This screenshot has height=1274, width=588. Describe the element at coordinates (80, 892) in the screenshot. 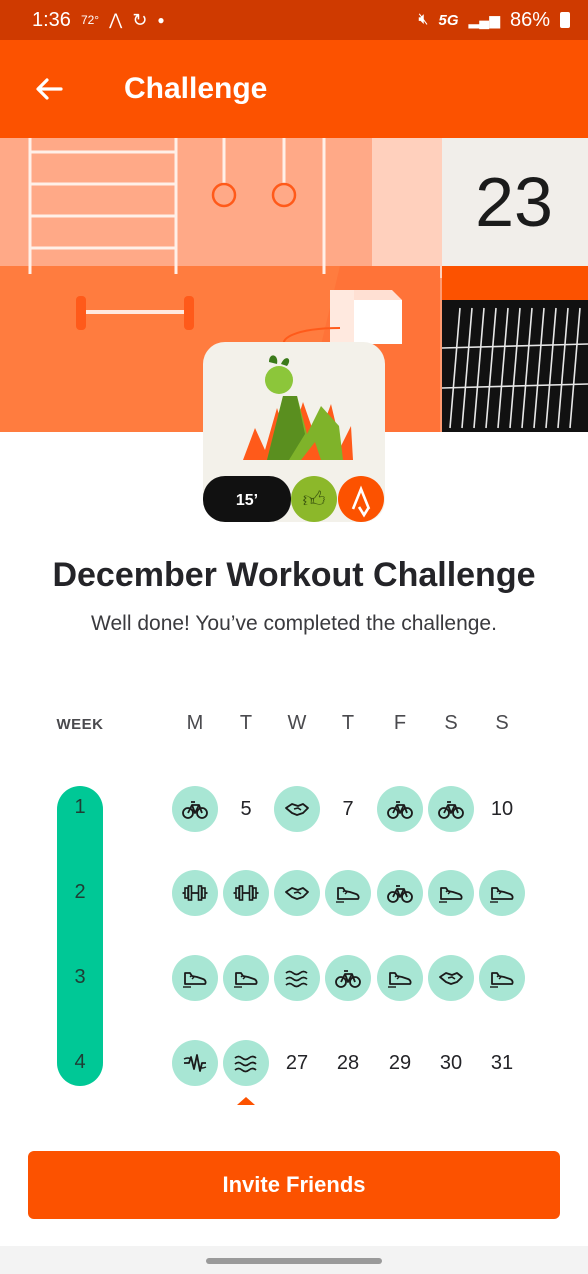

I see `week-number: 2` at that location.